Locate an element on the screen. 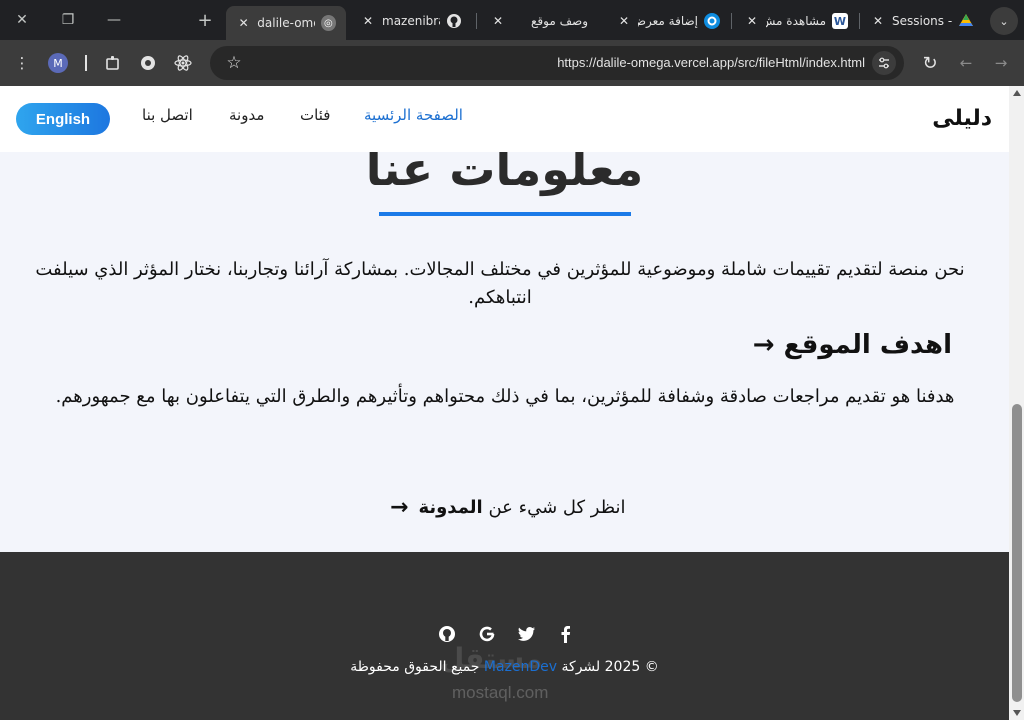  goal-heading: اهدف الموقع → is located at coordinates (852, 345).